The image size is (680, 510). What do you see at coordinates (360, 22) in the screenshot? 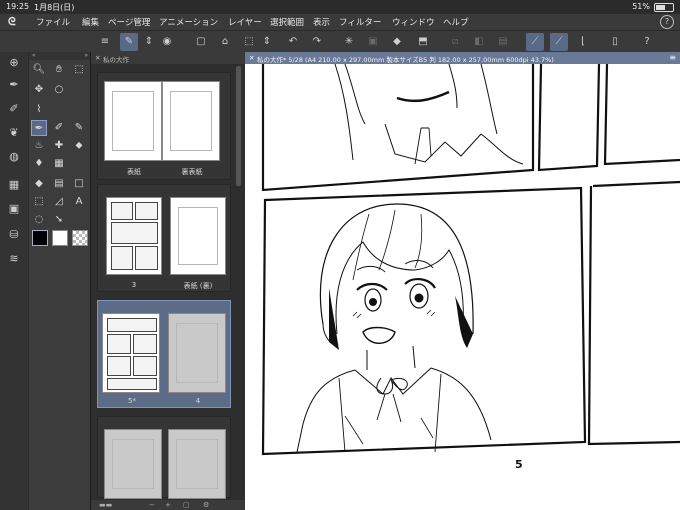
I see `menu-filter: フィルター` at bounding box center [360, 22].